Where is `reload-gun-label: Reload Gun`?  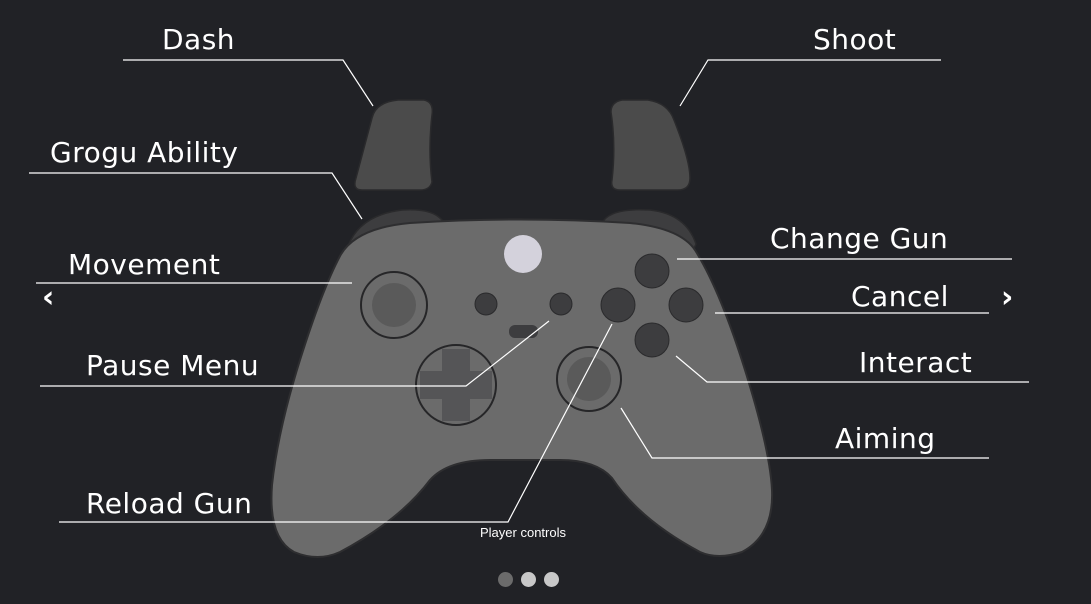 reload-gun-label: Reload Gun is located at coordinates (169, 503).